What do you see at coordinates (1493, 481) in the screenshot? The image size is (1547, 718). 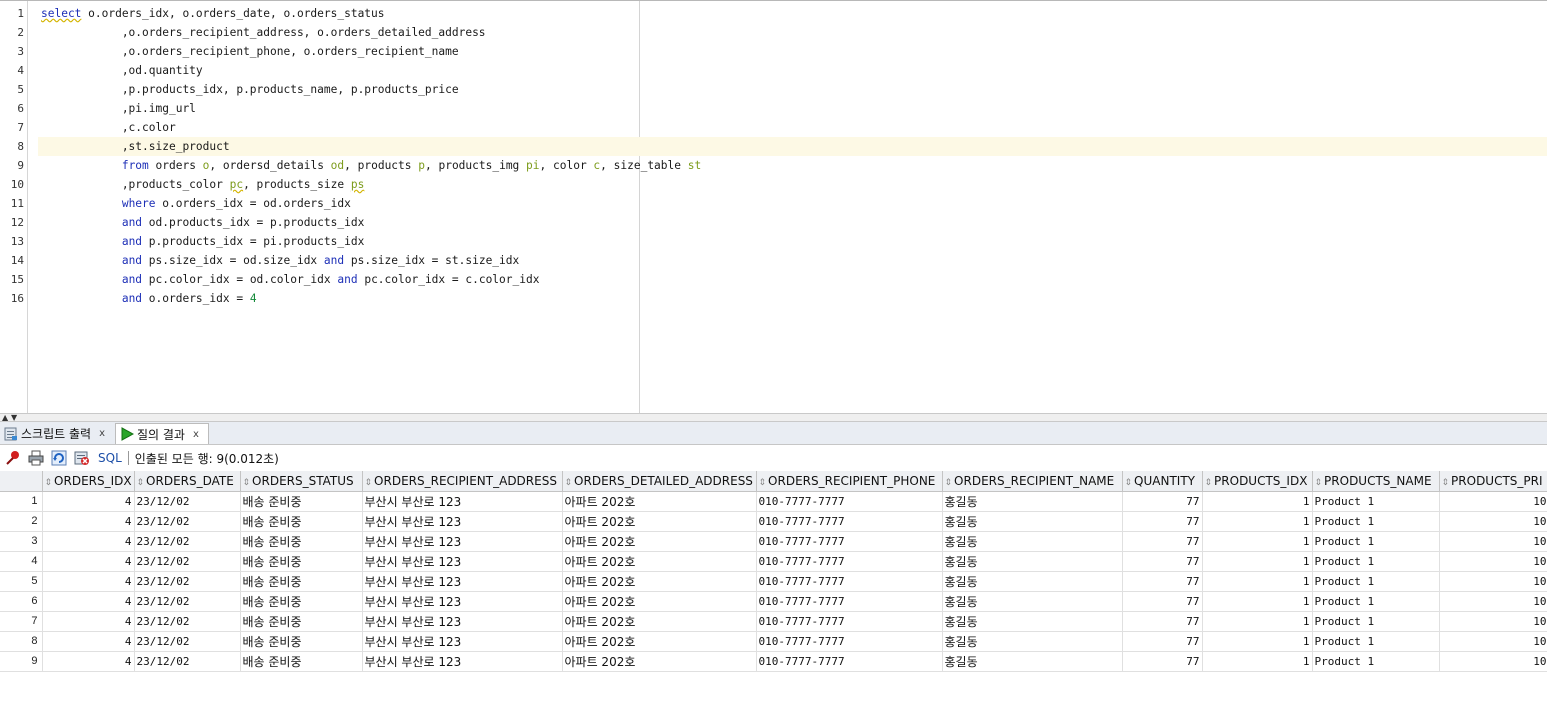 I see `column-header: ⇕ PRODUCTS_PRI` at bounding box center [1493, 481].